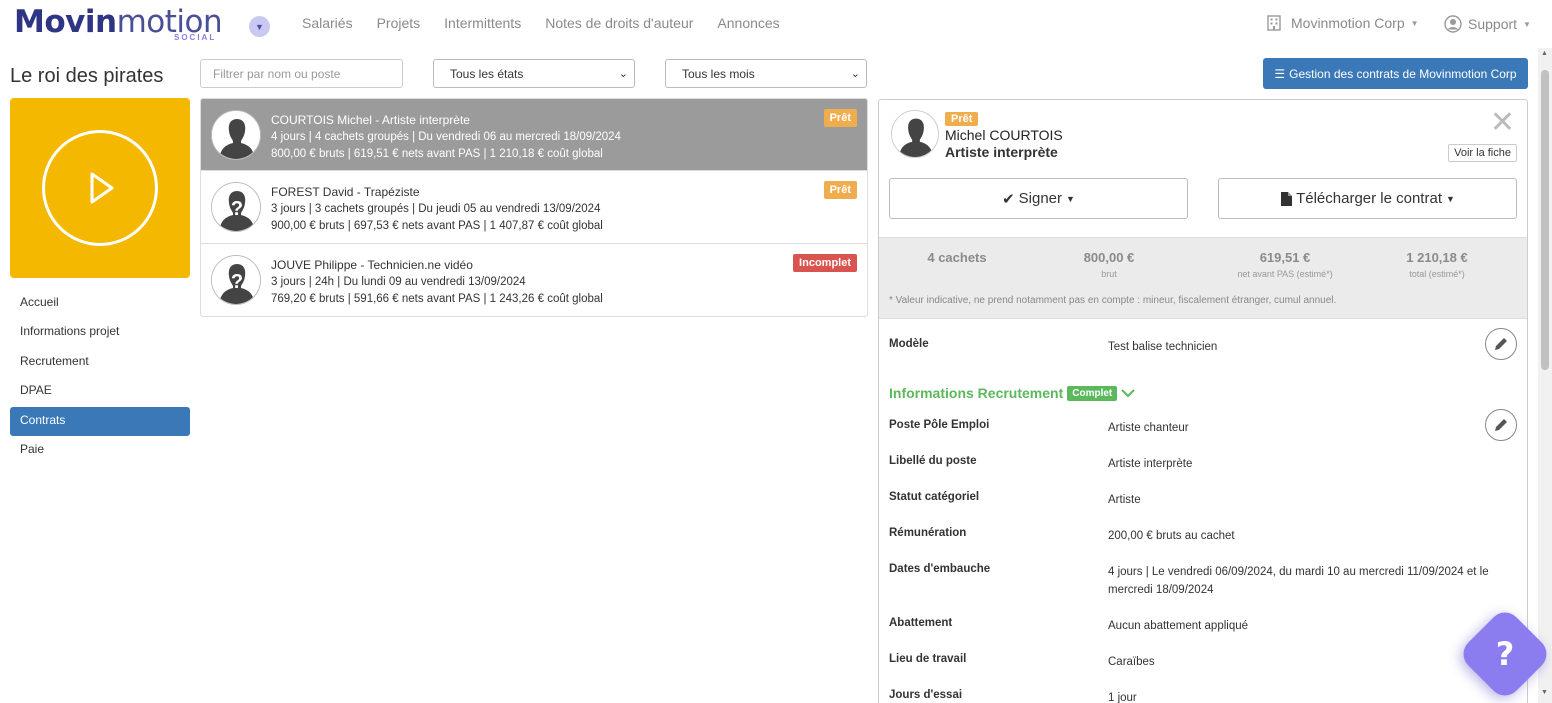 This screenshot has width=1552, height=703. What do you see at coordinates (1131, 662) in the screenshot?
I see `field-value: Caraïbes` at bounding box center [1131, 662].